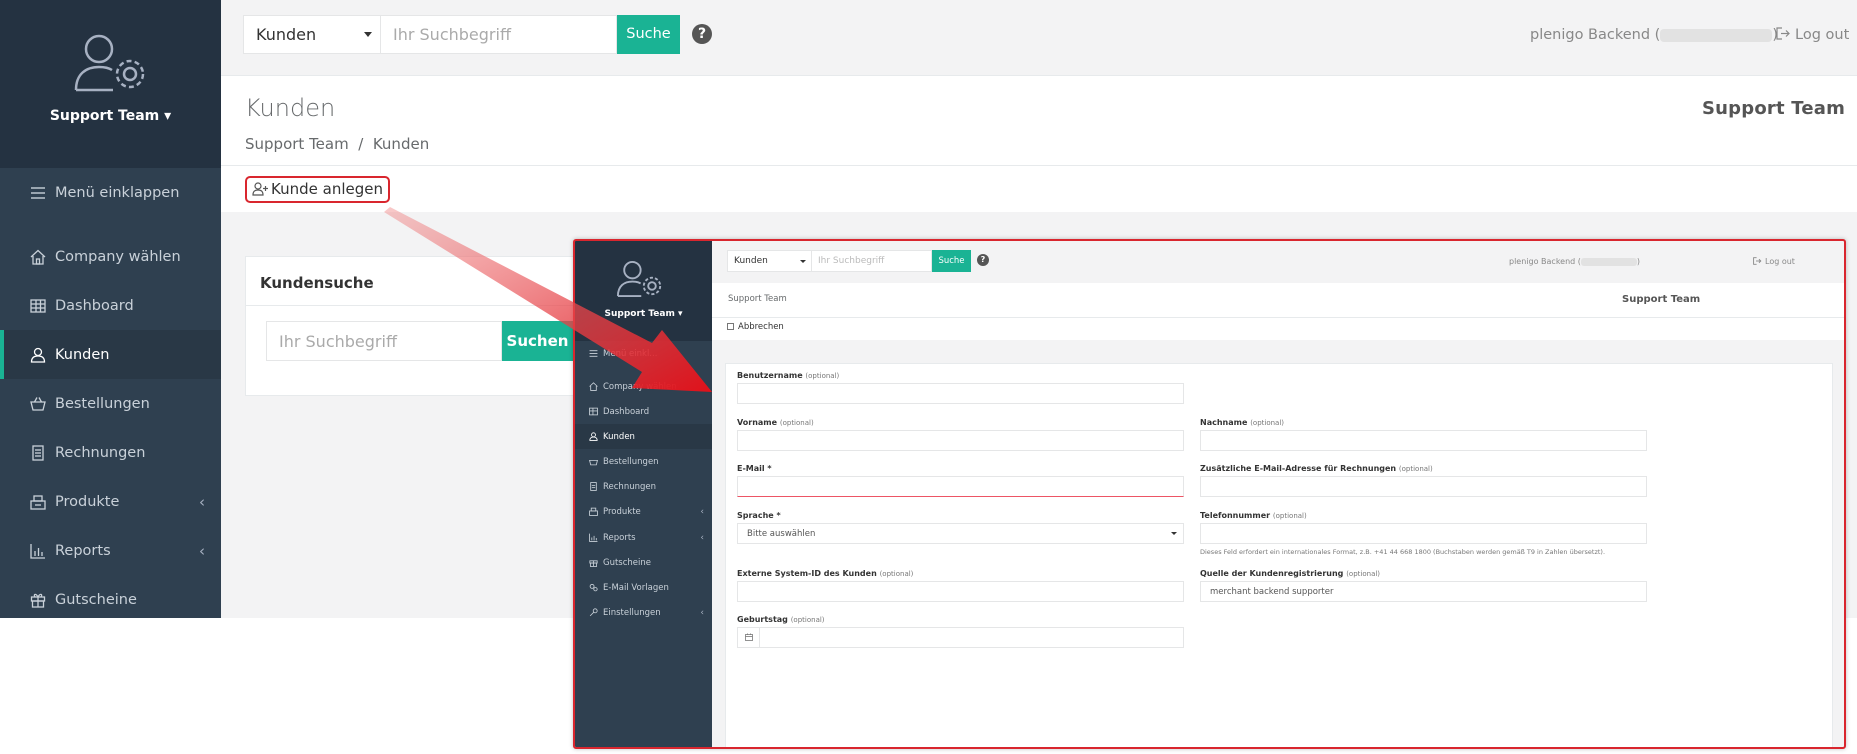  What do you see at coordinates (1423, 591) in the screenshot?
I see `source-field: merchant backend supporter` at bounding box center [1423, 591].